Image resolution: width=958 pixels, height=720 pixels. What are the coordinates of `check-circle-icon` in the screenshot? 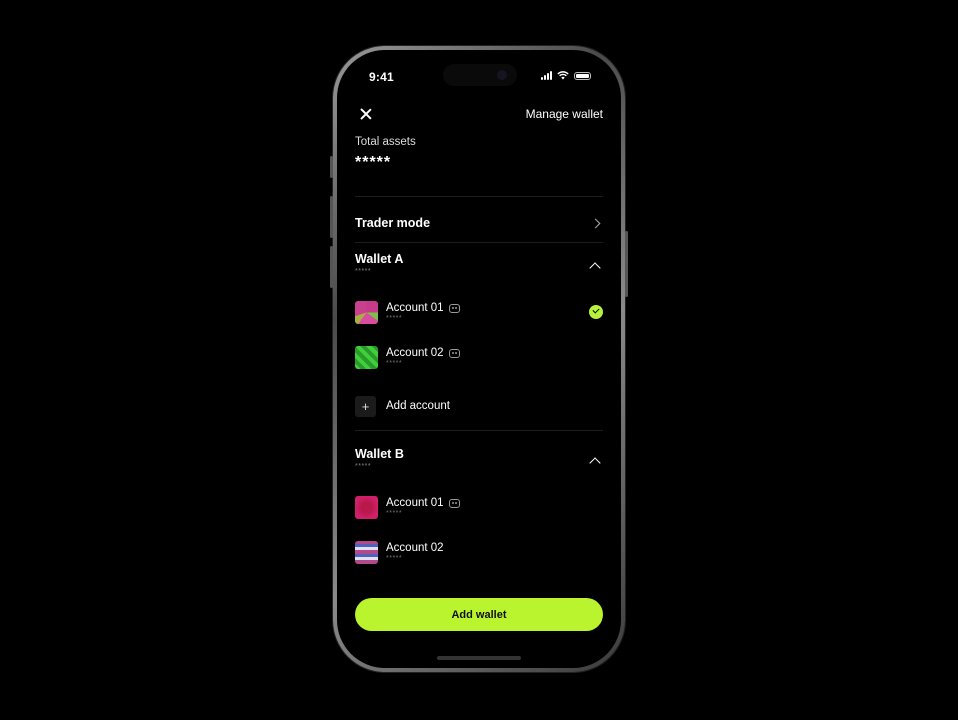 It's located at (596, 312).